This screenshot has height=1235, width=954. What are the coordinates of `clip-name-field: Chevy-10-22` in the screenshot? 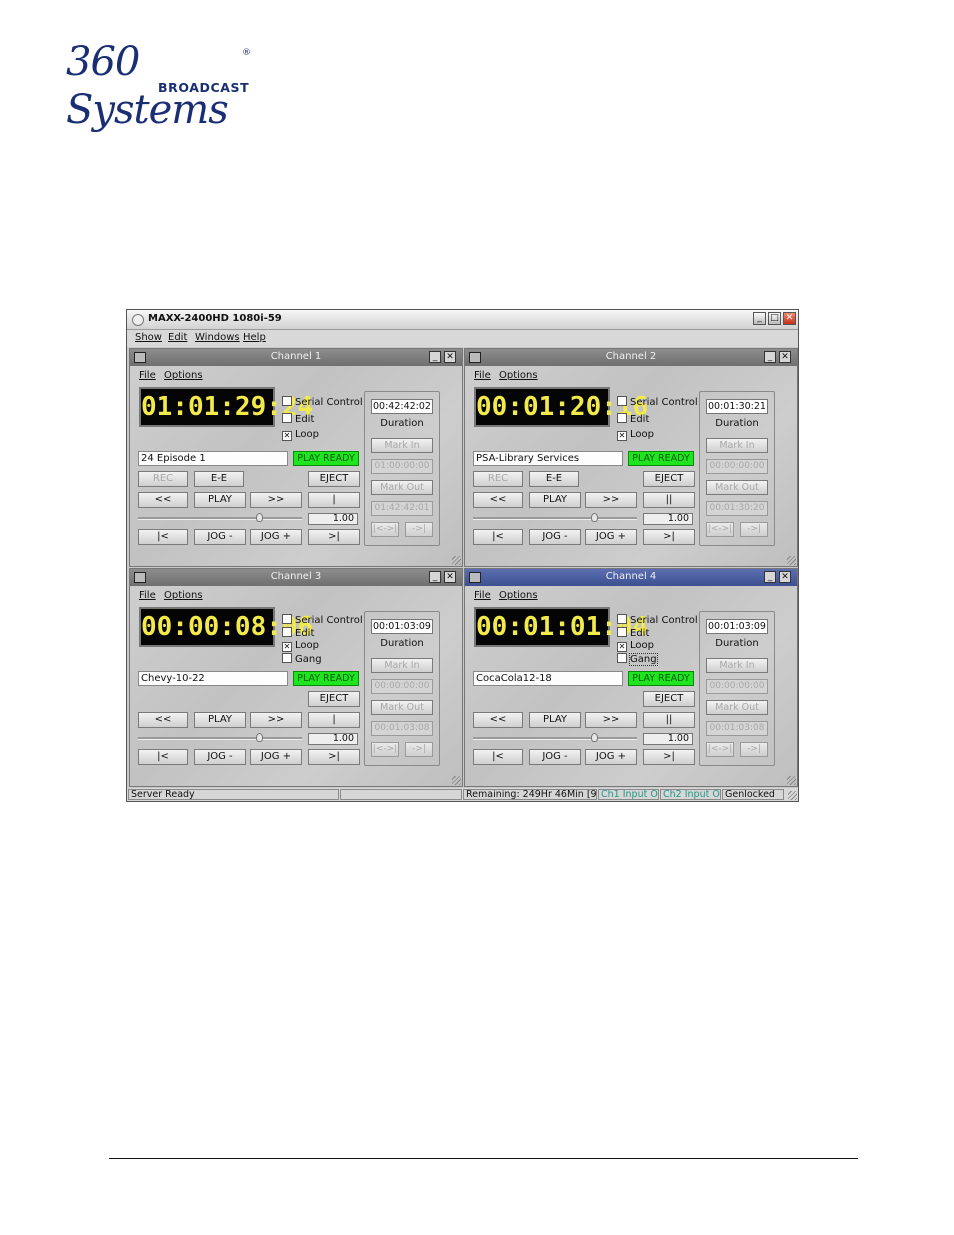 It's located at (213, 678).